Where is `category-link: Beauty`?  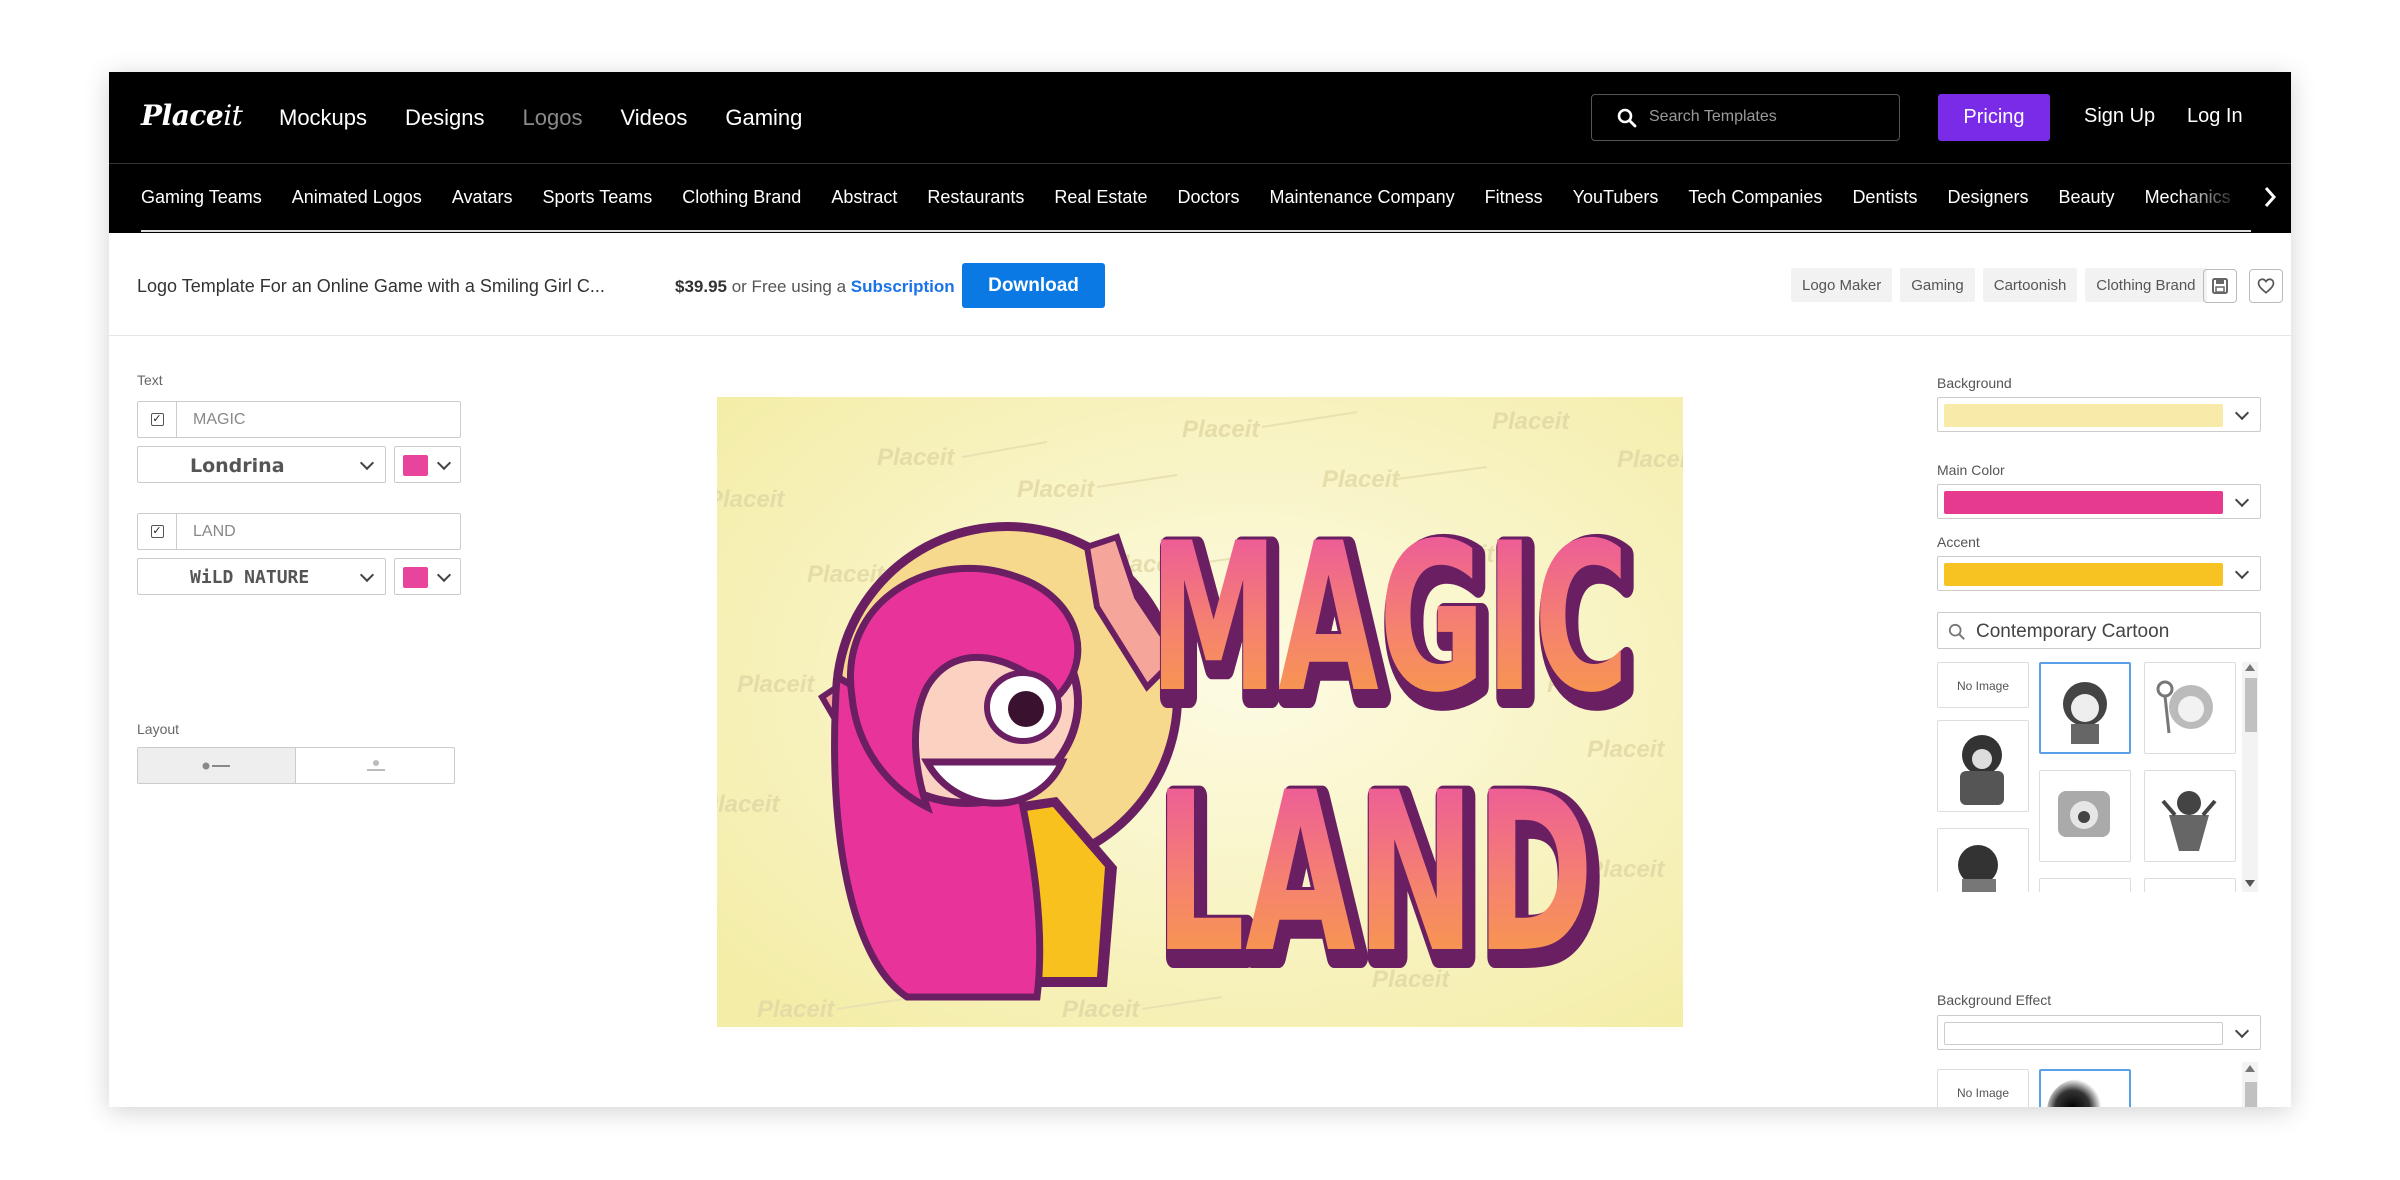 category-link: Beauty is located at coordinates (2087, 197).